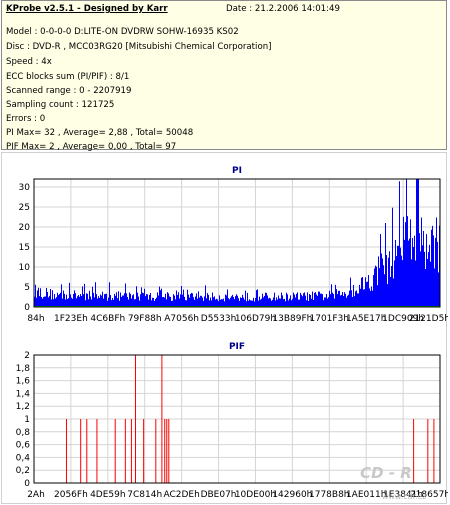 The image size is (450, 505). Describe the element at coordinates (404, 496) in the screenshot. I see `watermark-url: www.cdr.cz` at that location.